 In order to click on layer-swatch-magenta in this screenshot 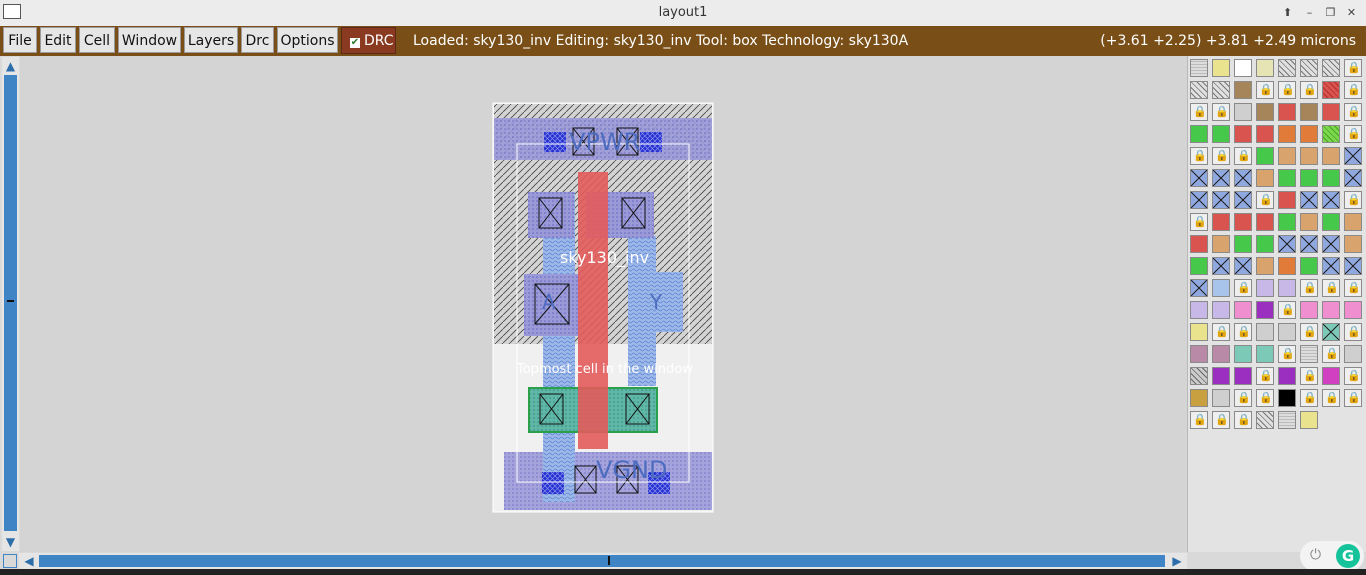, I will do `click(1331, 376)`.